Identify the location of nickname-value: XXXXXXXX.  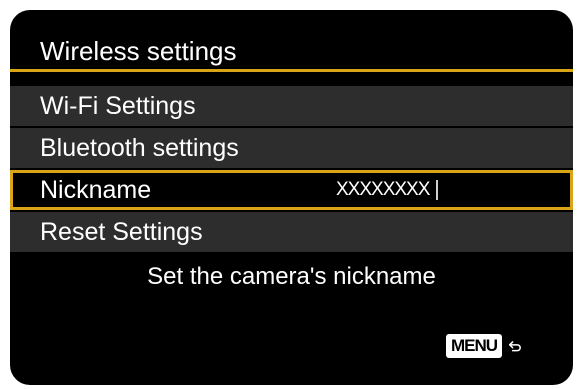
(383, 189).